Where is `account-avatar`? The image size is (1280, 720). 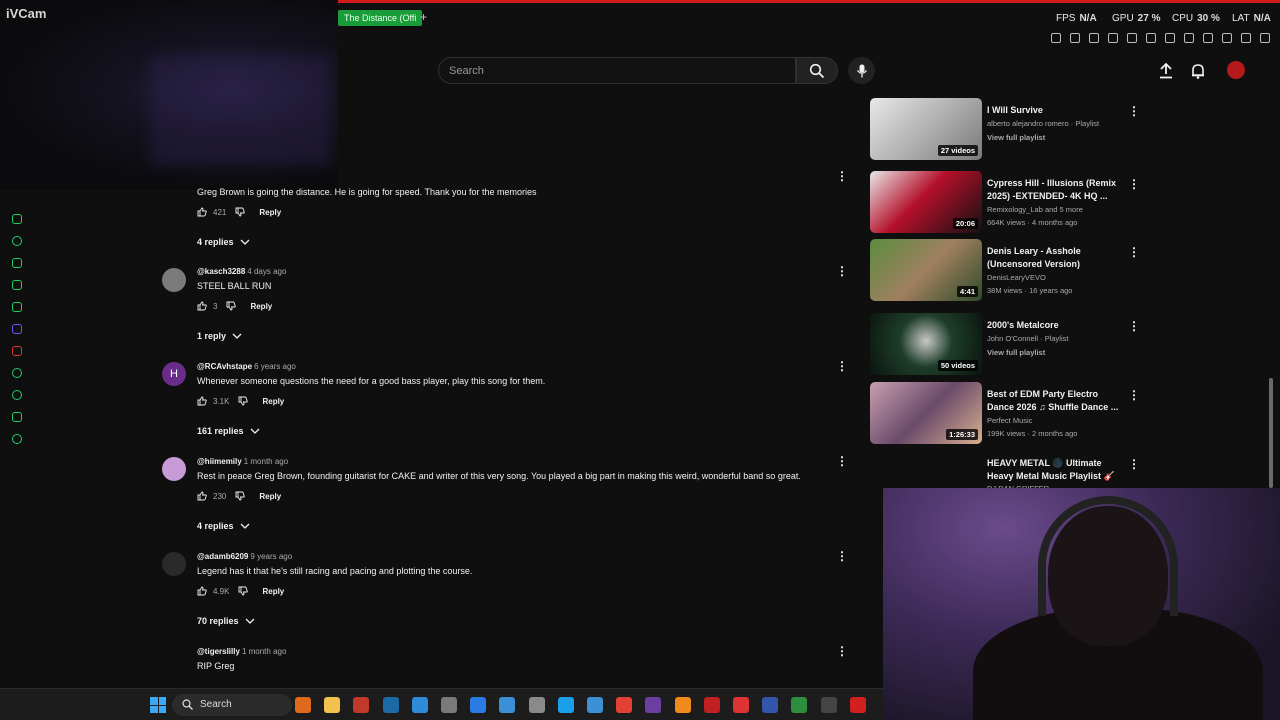 account-avatar is located at coordinates (1236, 70).